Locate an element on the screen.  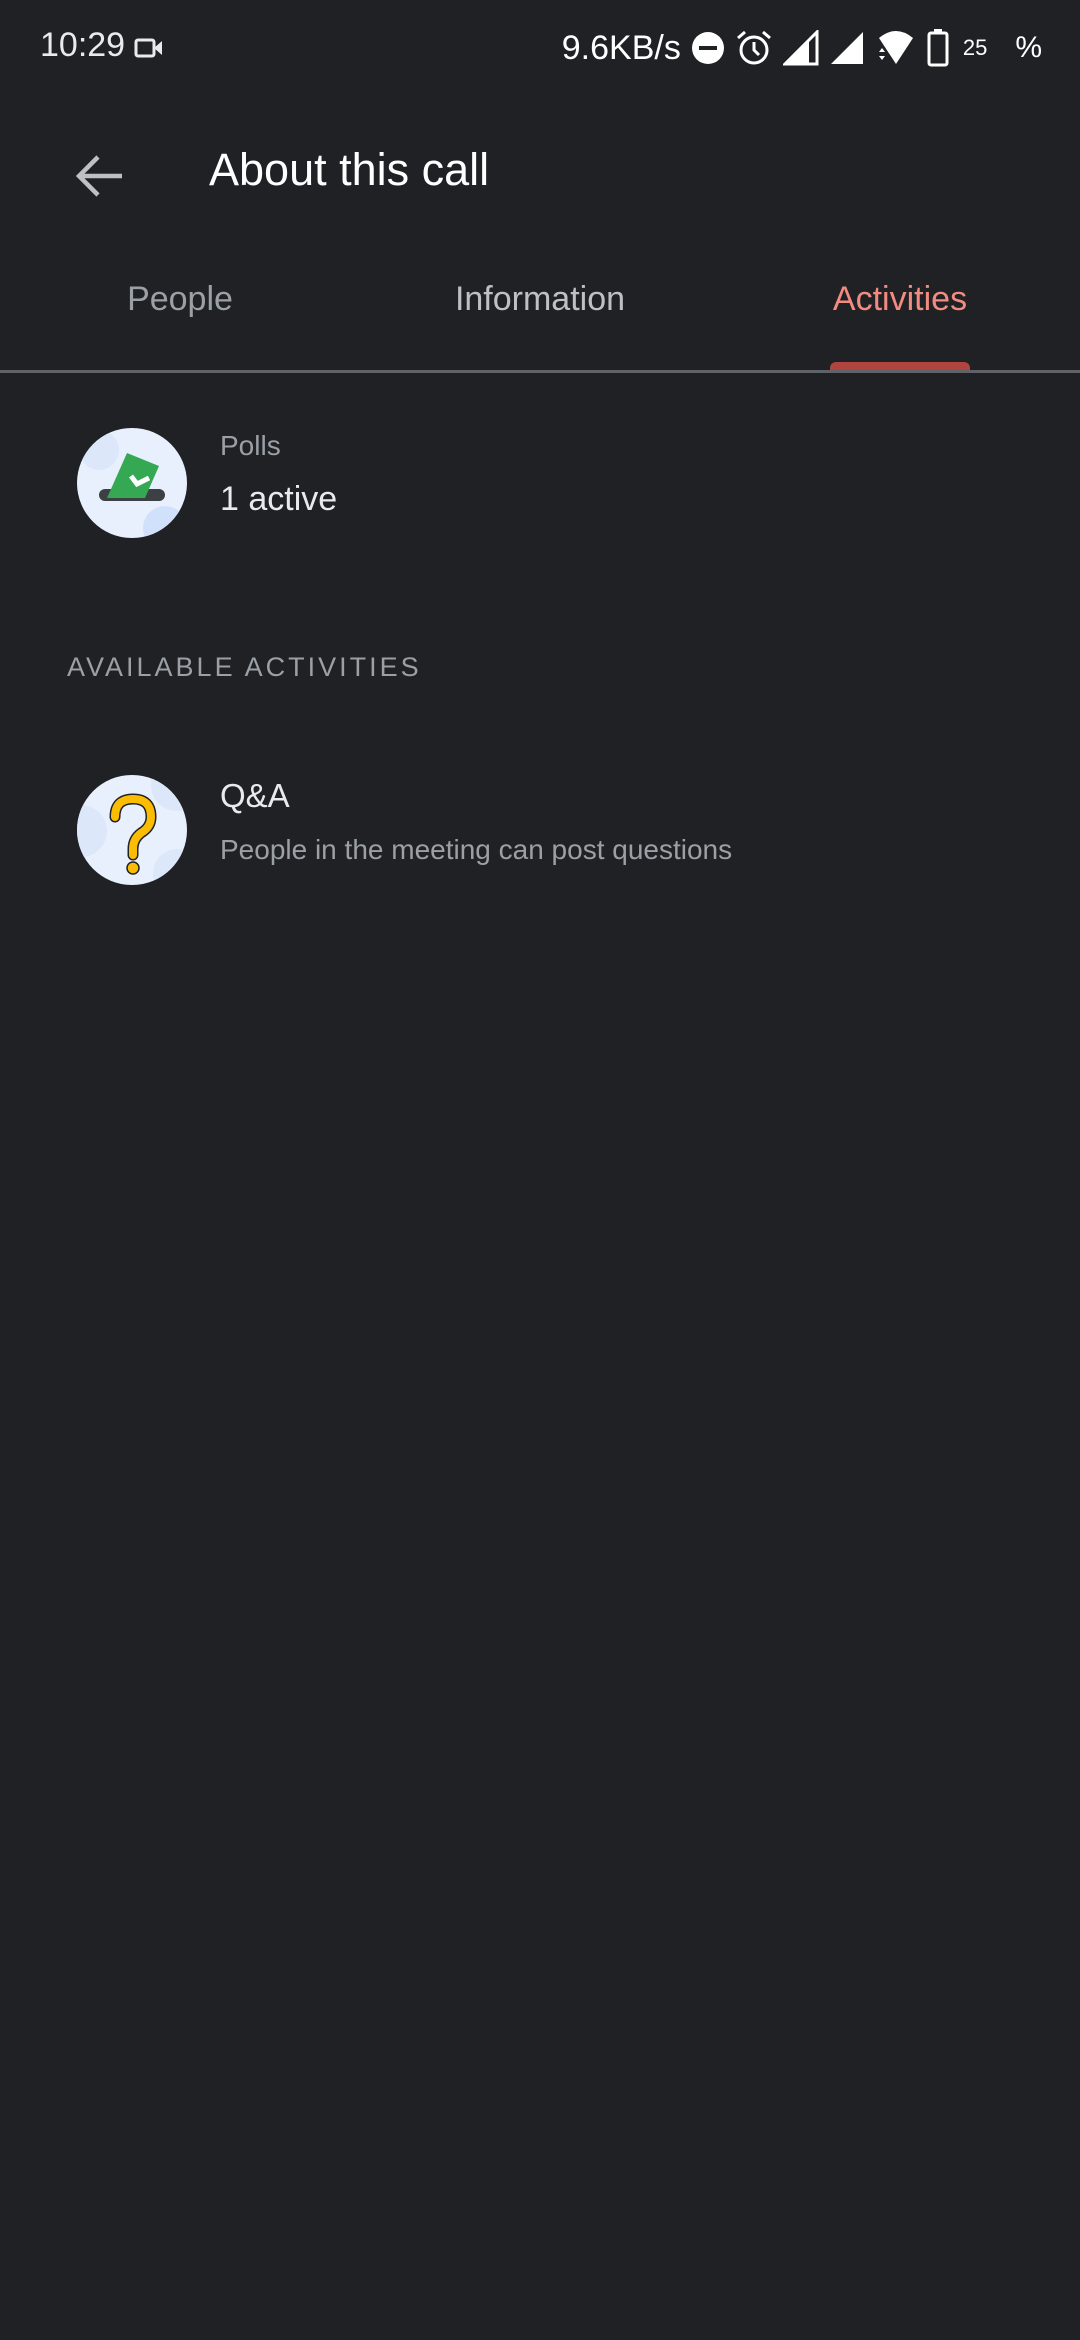
battery-icon is located at coordinates (938, 48).